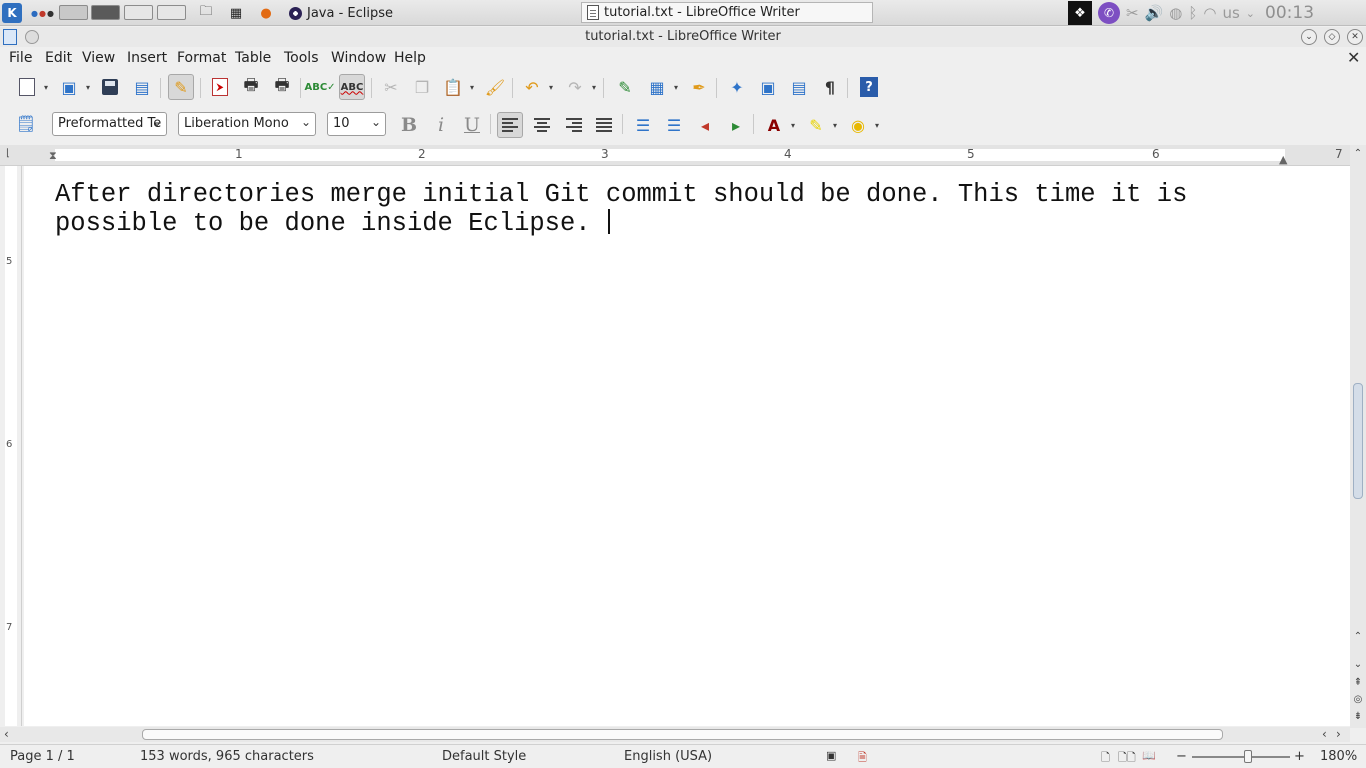 This screenshot has width=1366, height=768. Describe the element at coordinates (869, 87) in the screenshot. I see `help-button: ?` at that location.